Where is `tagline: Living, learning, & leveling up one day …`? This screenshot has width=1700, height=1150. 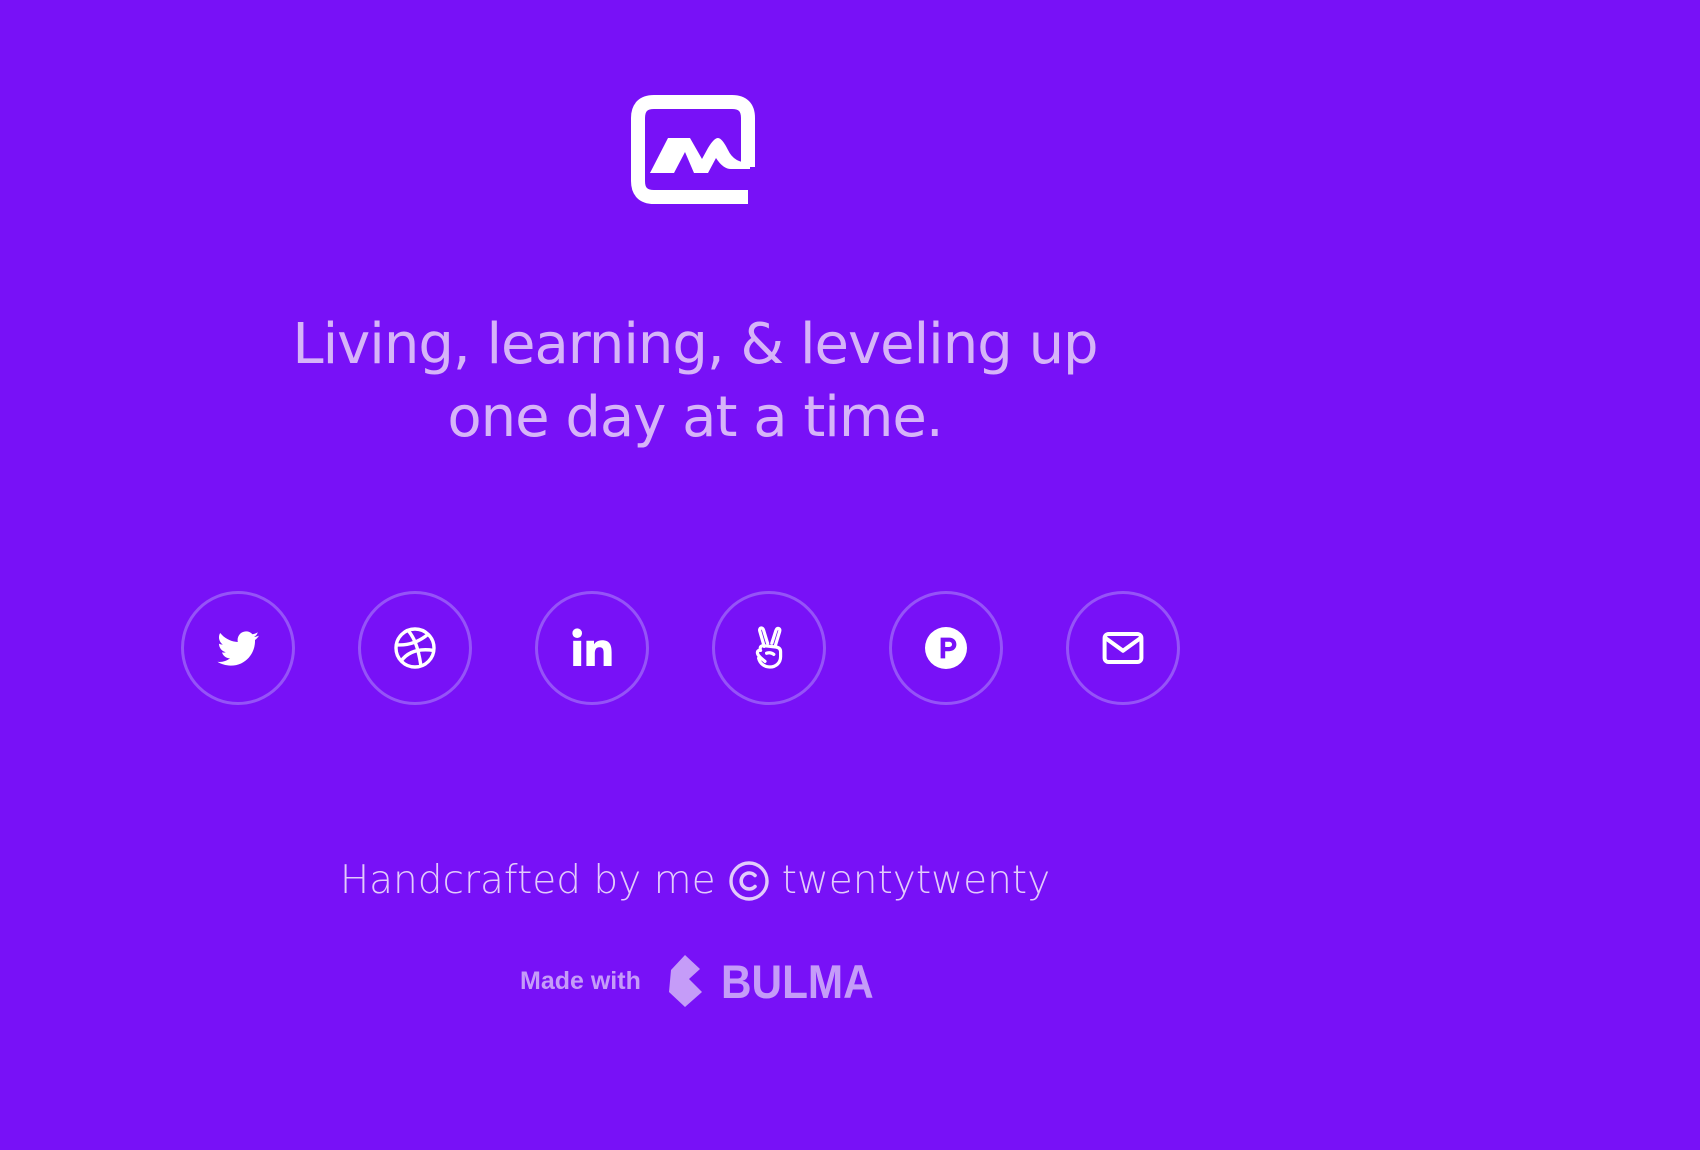 tagline: Living, learning, & leveling up one day … is located at coordinates (695, 381).